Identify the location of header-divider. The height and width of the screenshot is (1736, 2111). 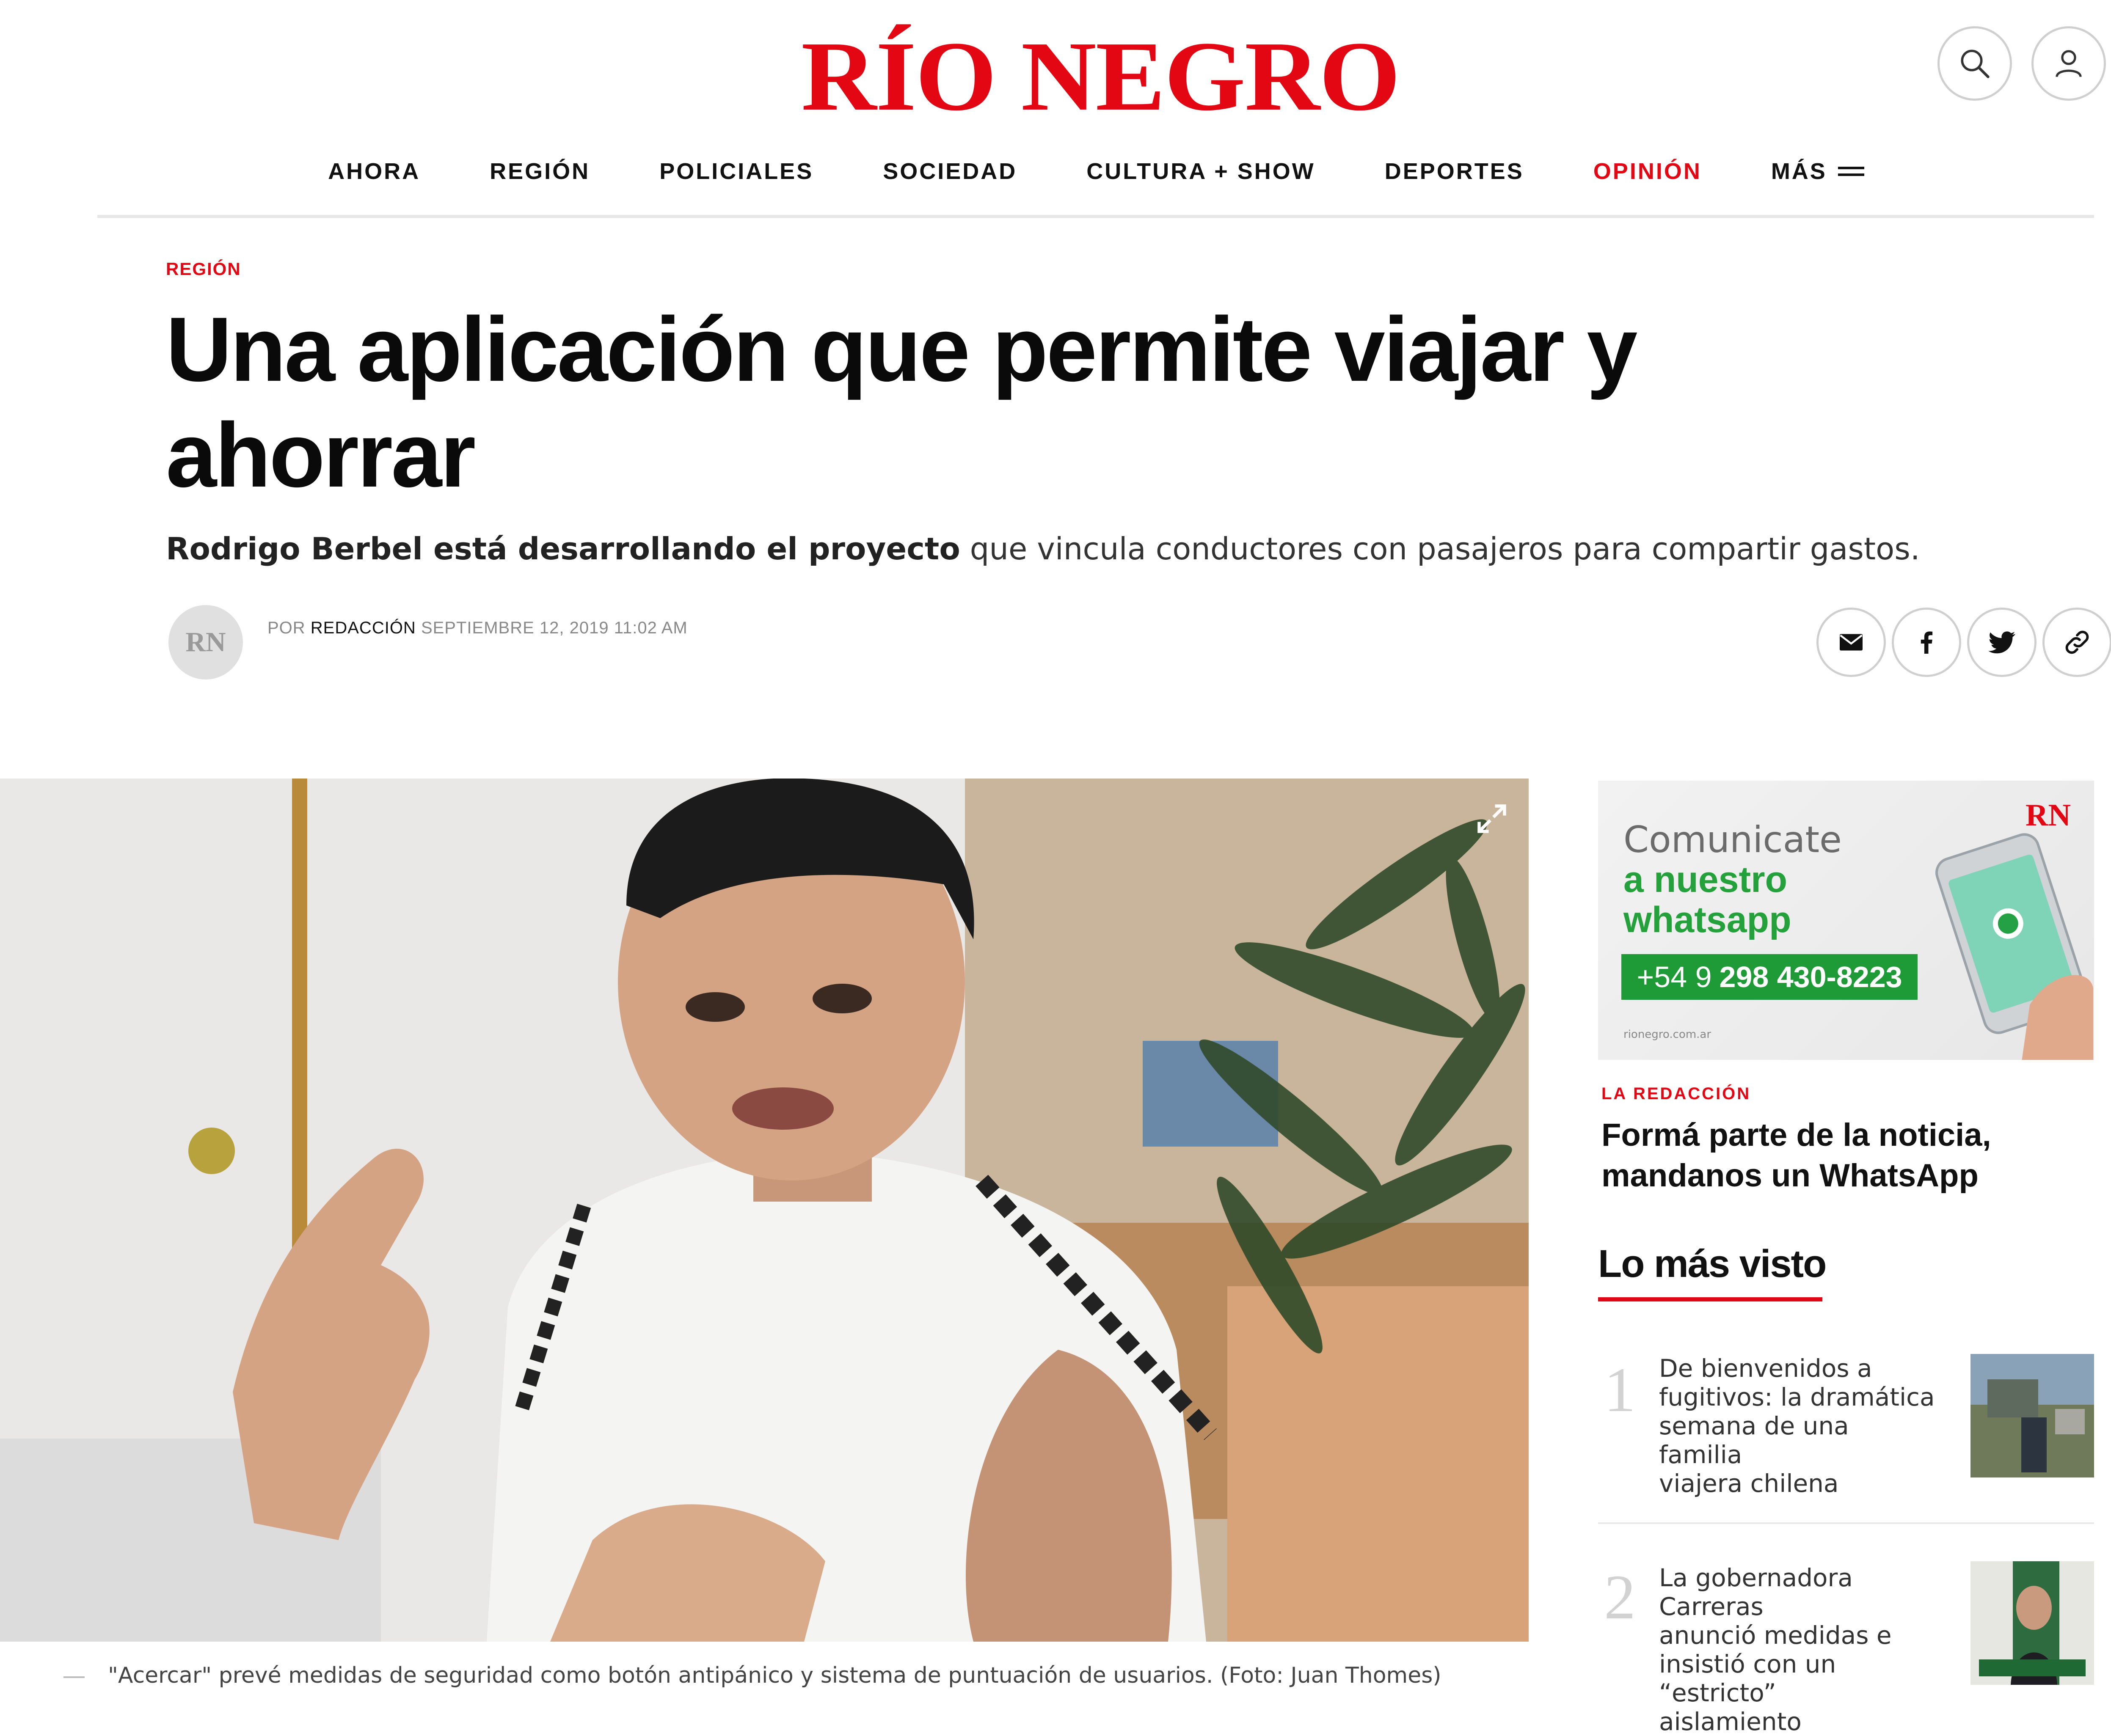
(1095, 216).